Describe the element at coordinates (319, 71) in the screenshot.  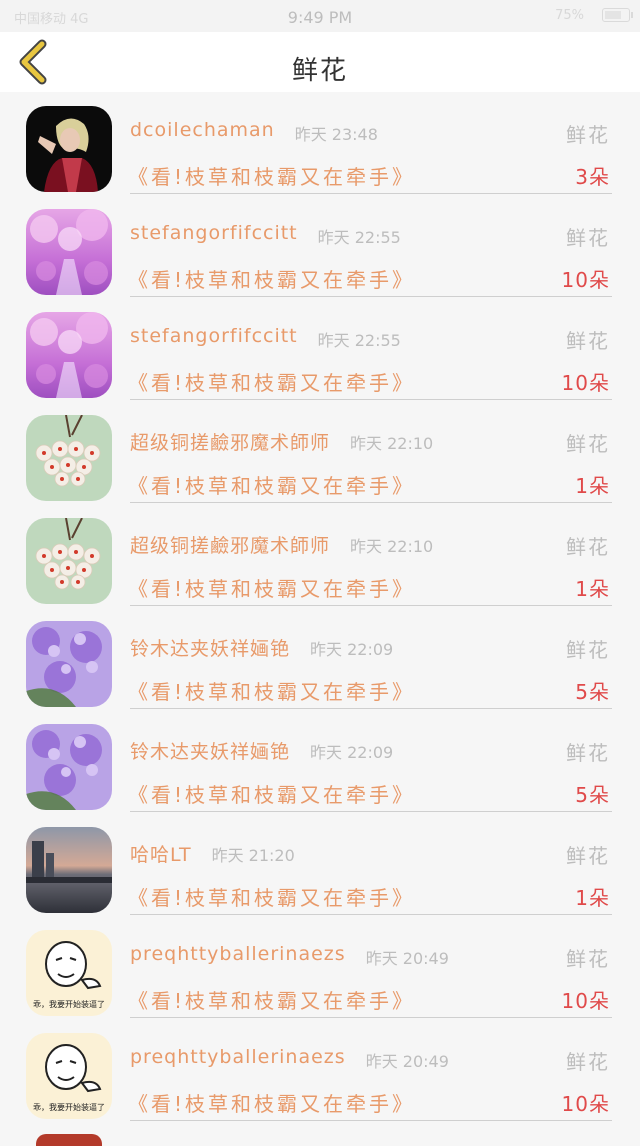
I see `page-title: 鲜花` at that location.